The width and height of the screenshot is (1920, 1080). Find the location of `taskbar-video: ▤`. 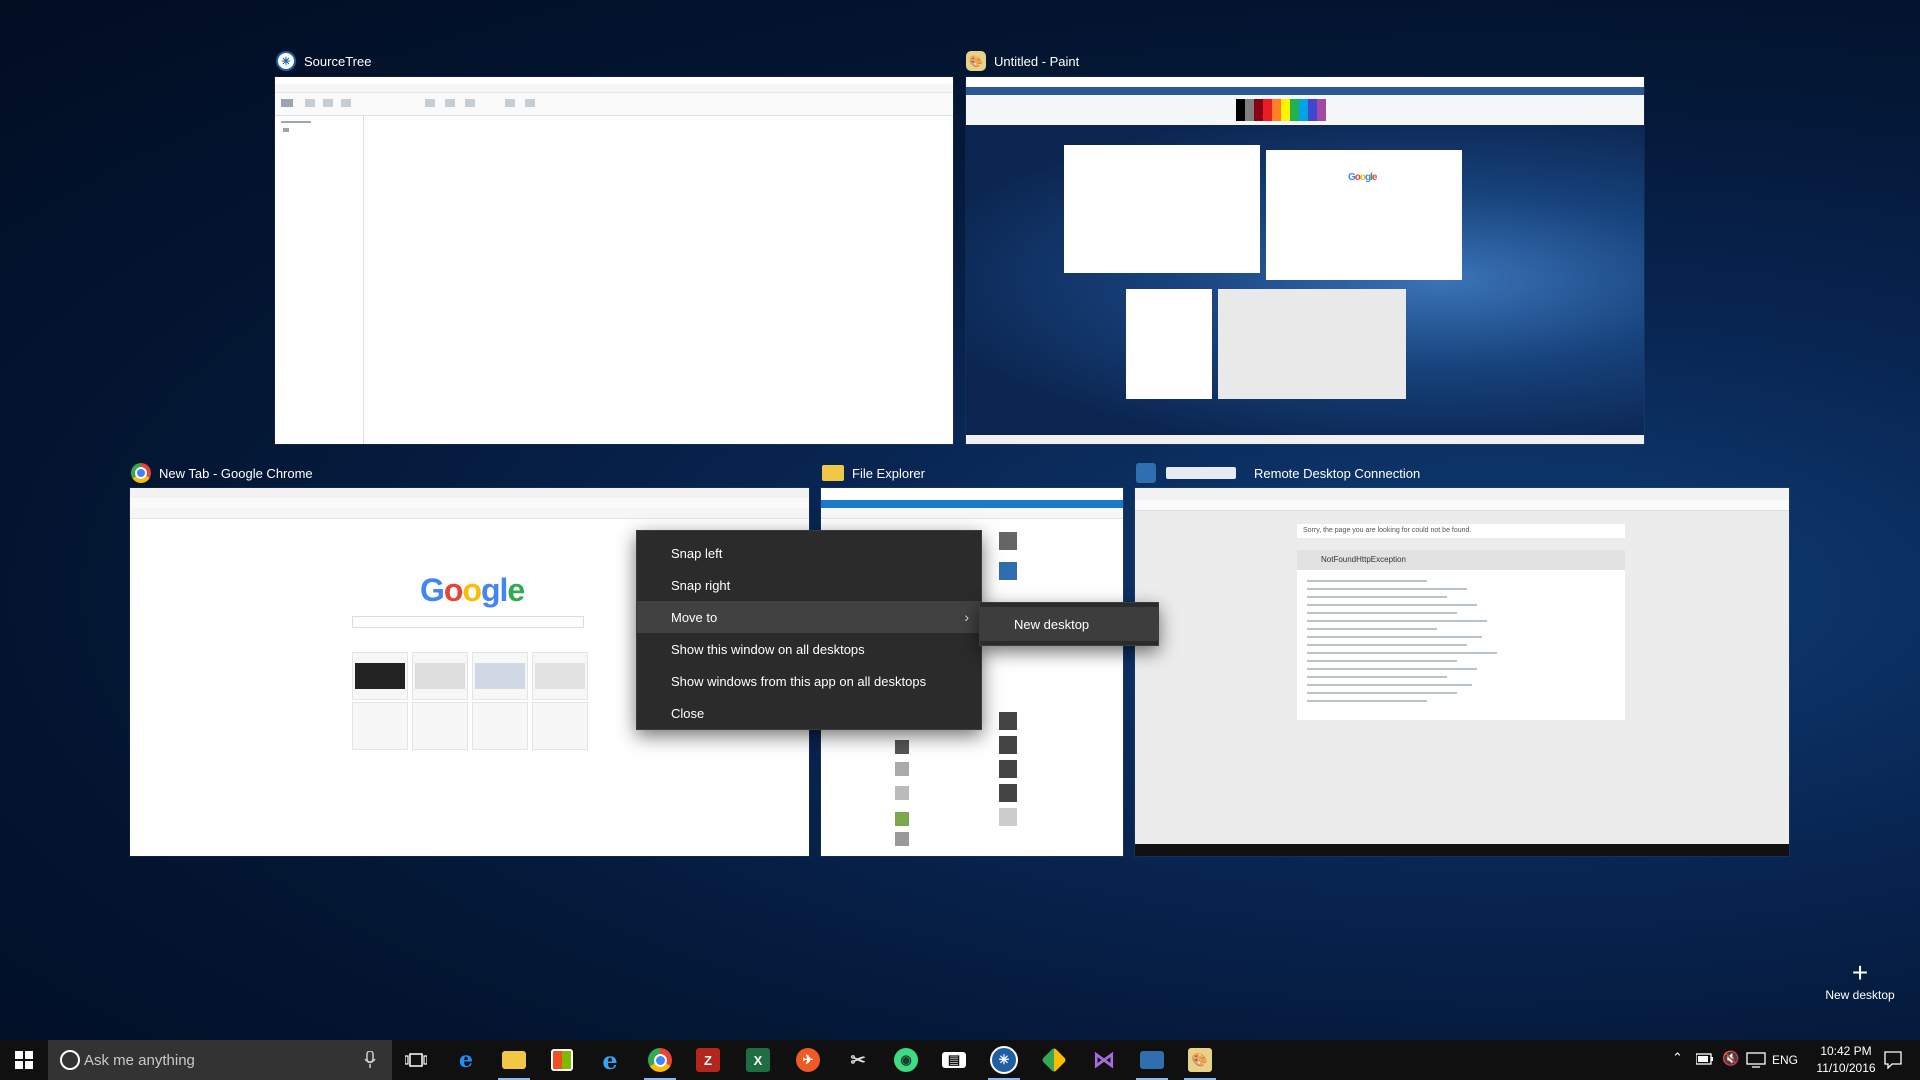

taskbar-video: ▤ is located at coordinates (954, 1060).